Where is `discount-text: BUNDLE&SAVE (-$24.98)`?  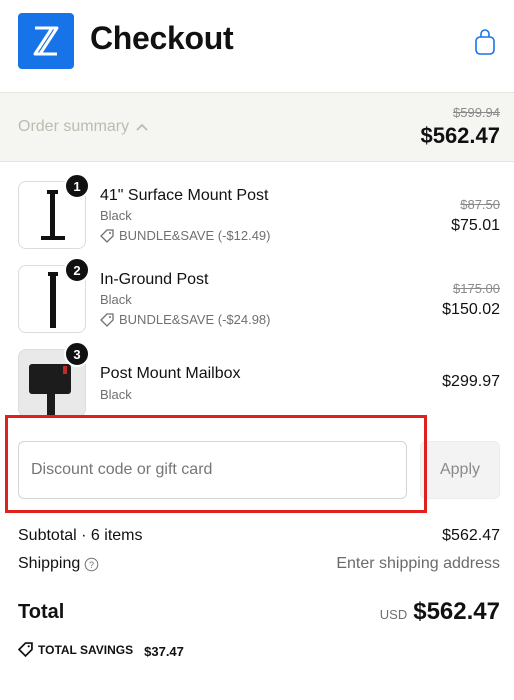
discount-text: BUNDLE&SAVE (-$24.98) is located at coordinates (195, 319).